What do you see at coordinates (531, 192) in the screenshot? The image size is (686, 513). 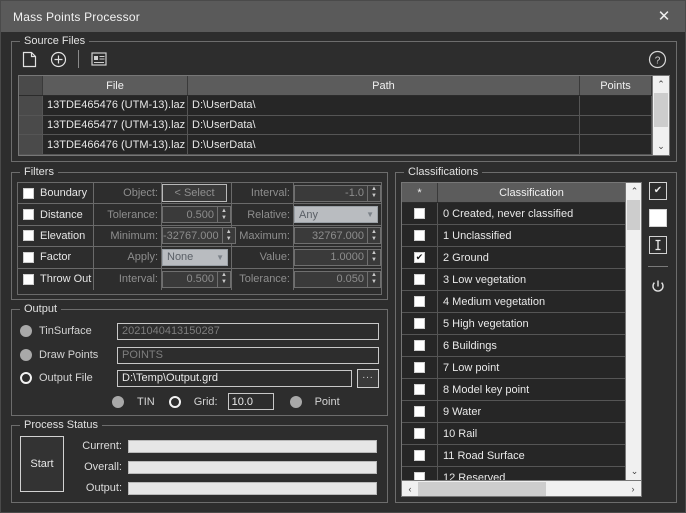 I see `column-header-classification: Classification` at bounding box center [531, 192].